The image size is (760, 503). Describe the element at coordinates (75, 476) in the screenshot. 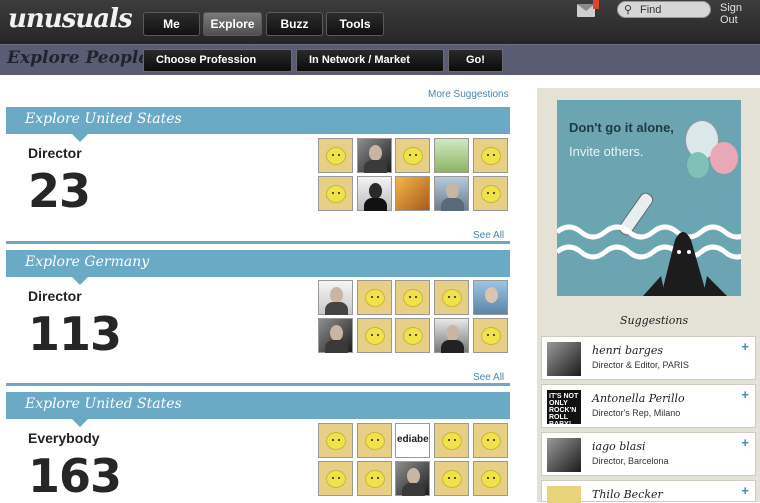

I see `section-count: 163` at that location.